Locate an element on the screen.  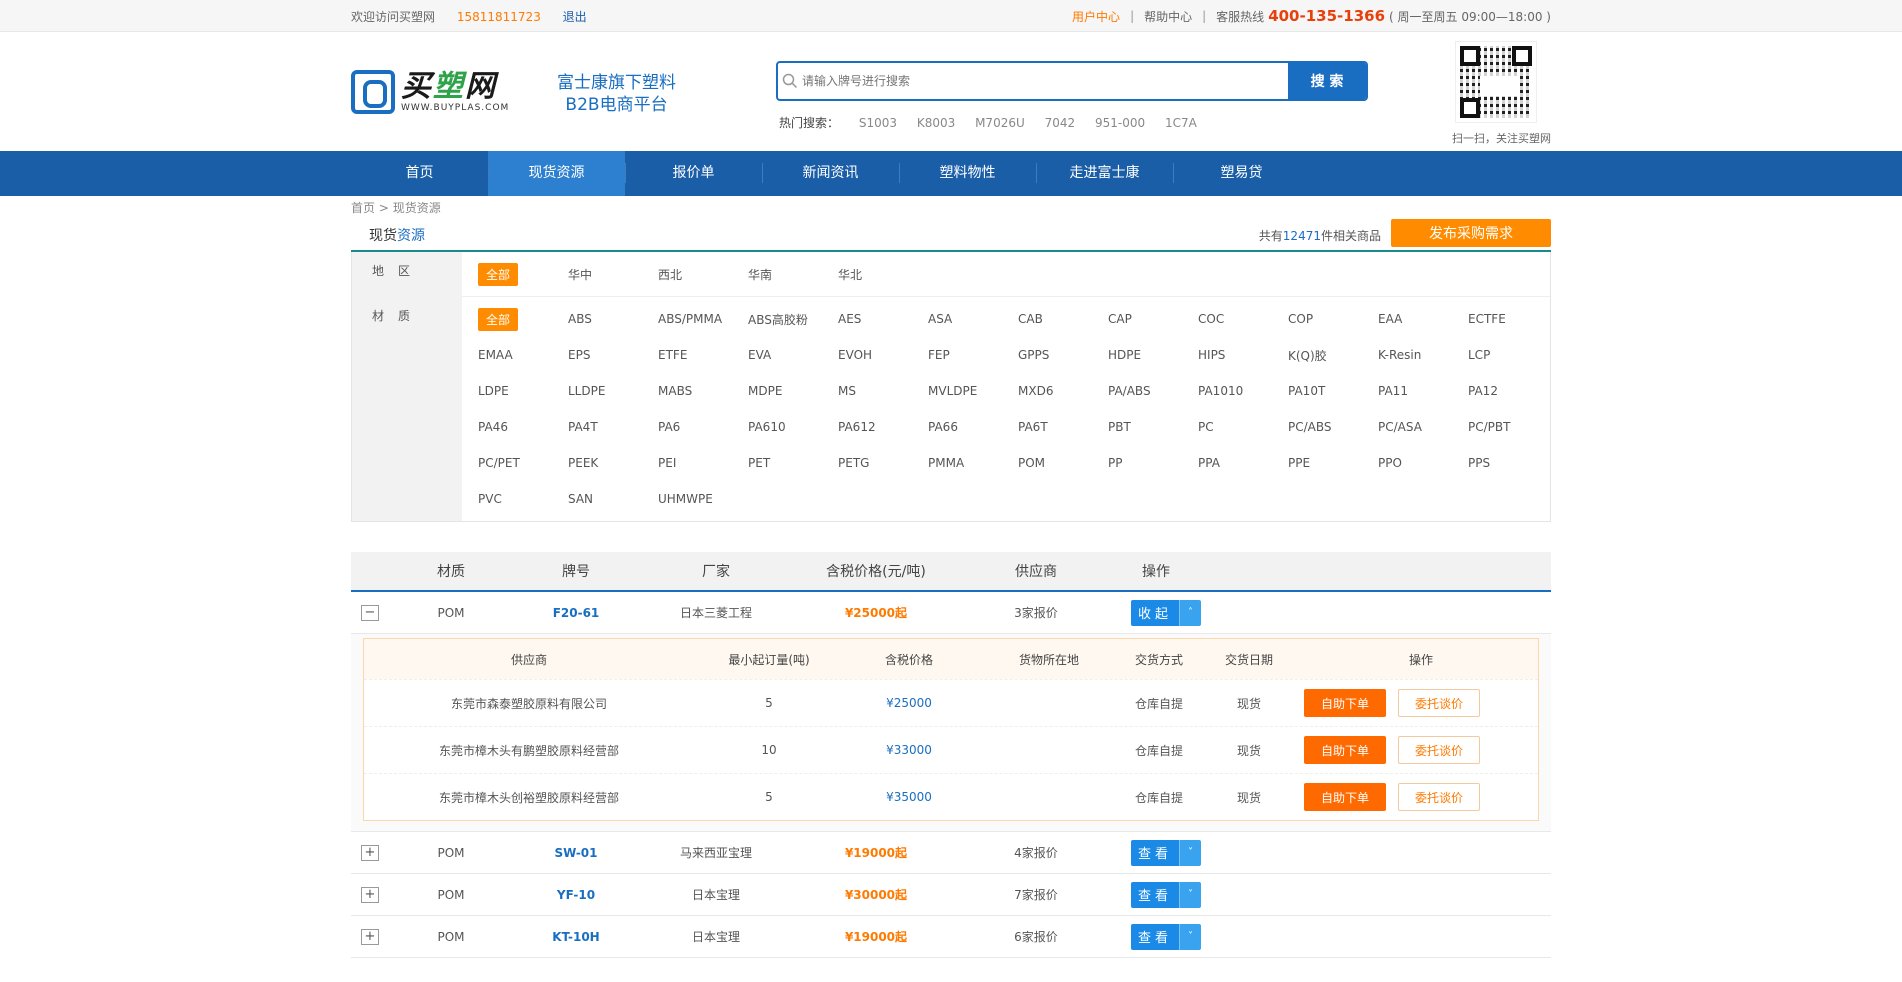
material-option: GPPS is located at coordinates (1055, 355).